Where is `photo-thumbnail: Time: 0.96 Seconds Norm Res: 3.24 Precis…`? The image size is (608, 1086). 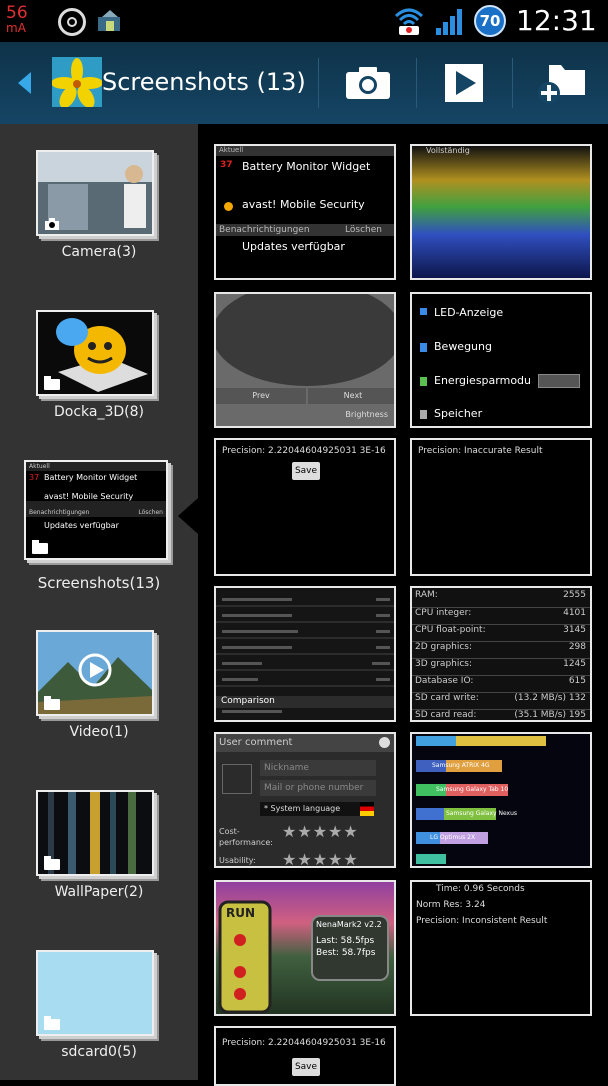
photo-thumbnail: Time: 0.96 Seconds Norm Res: 3.24 Precis… is located at coordinates (501, 948).